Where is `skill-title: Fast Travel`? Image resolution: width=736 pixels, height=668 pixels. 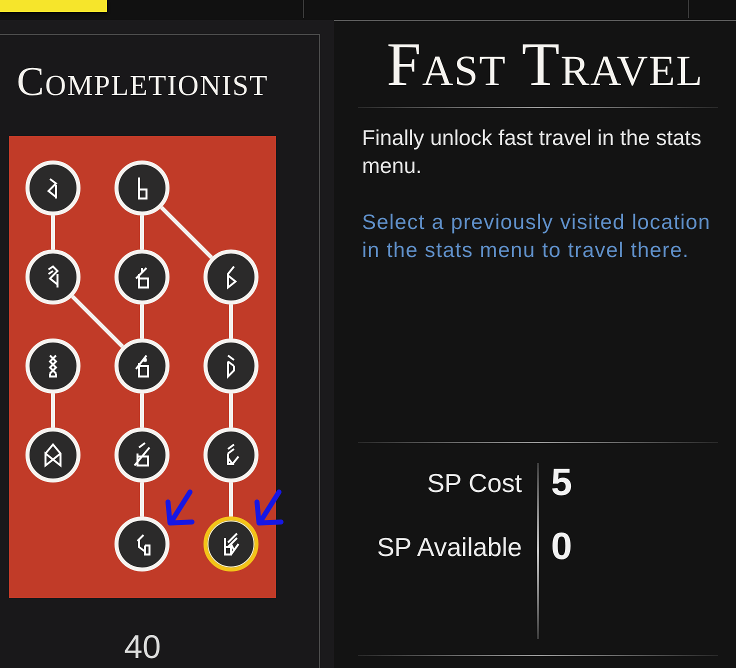 skill-title: Fast Travel is located at coordinates (545, 65).